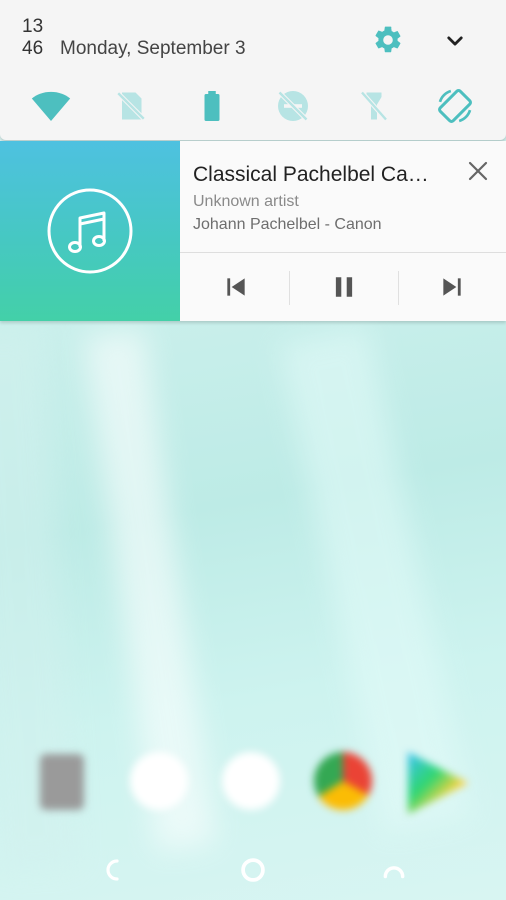 The width and height of the screenshot is (506, 900). I want to click on no-sim-icon, so click(131, 106).